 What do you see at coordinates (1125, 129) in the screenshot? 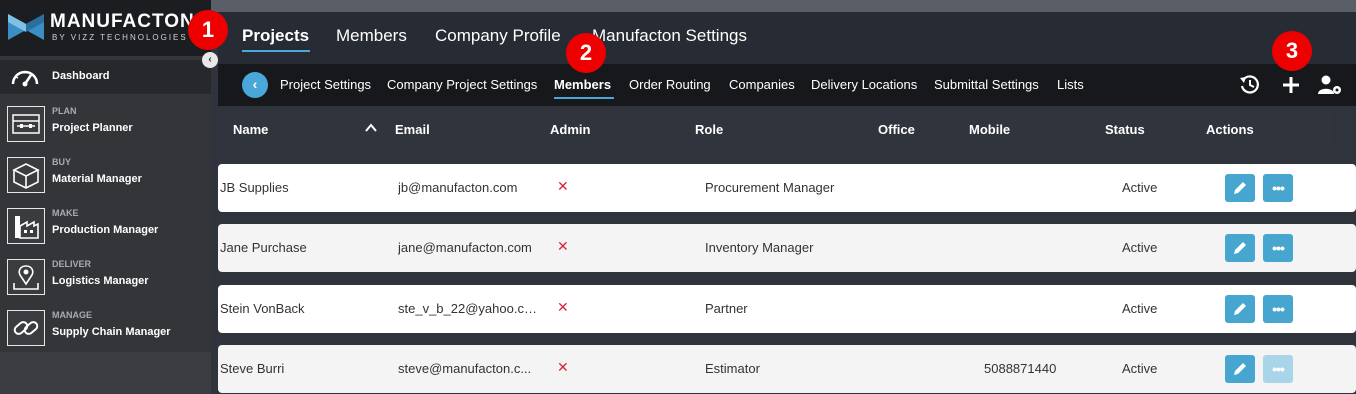
I see `column-header-status: Status` at bounding box center [1125, 129].